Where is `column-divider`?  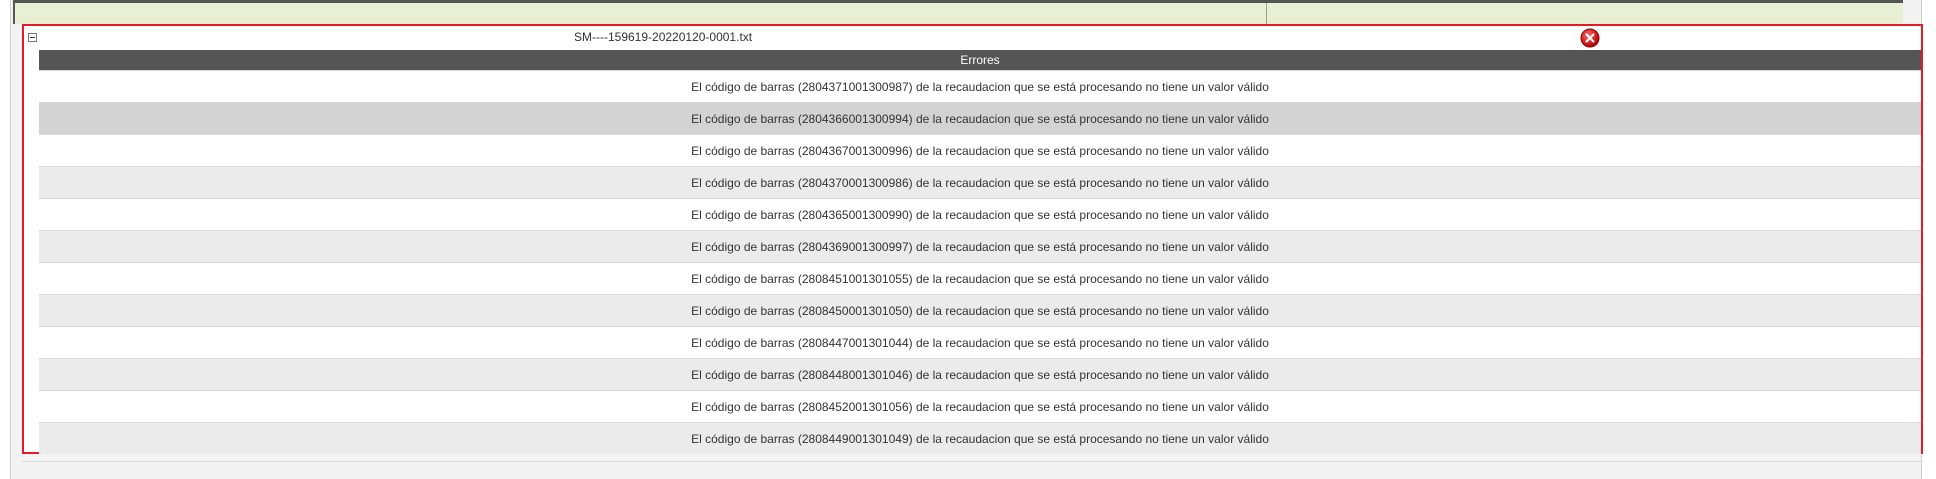
column-divider is located at coordinates (1266, 13).